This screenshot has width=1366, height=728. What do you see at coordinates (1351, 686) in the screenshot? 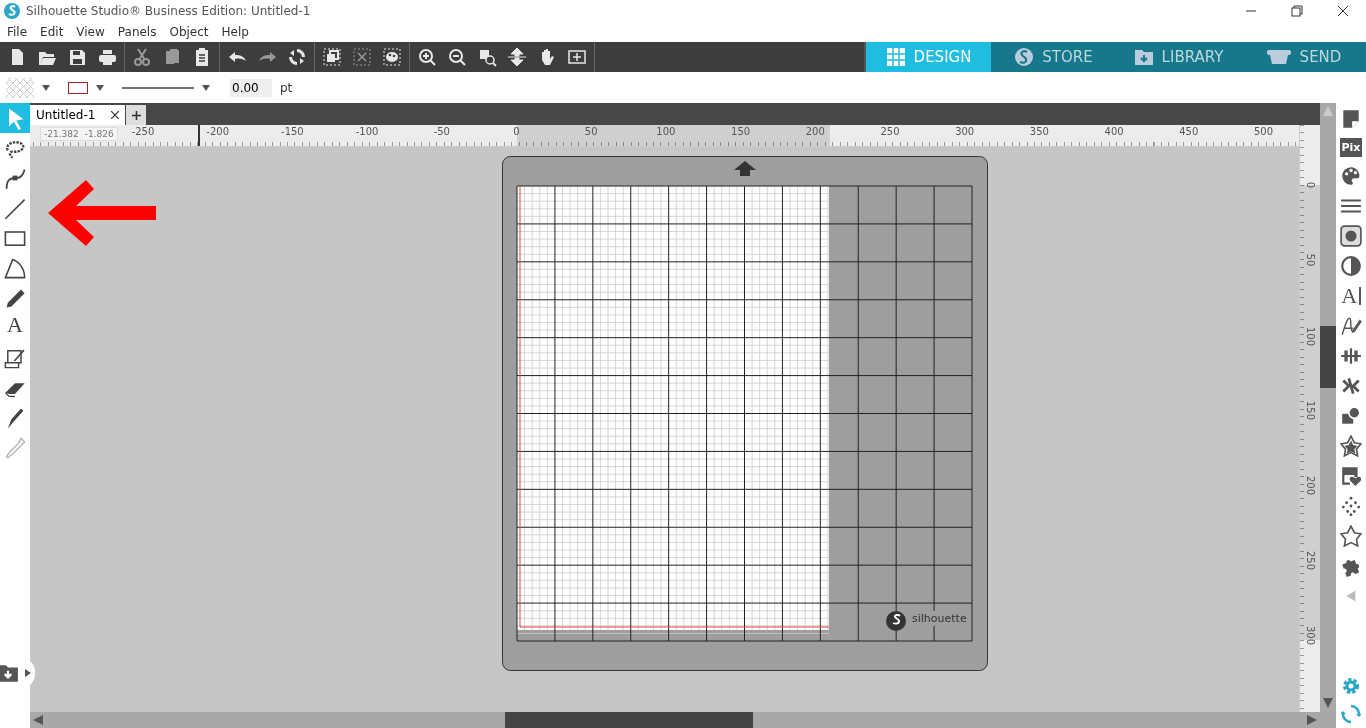
I see `settings-icon` at bounding box center [1351, 686].